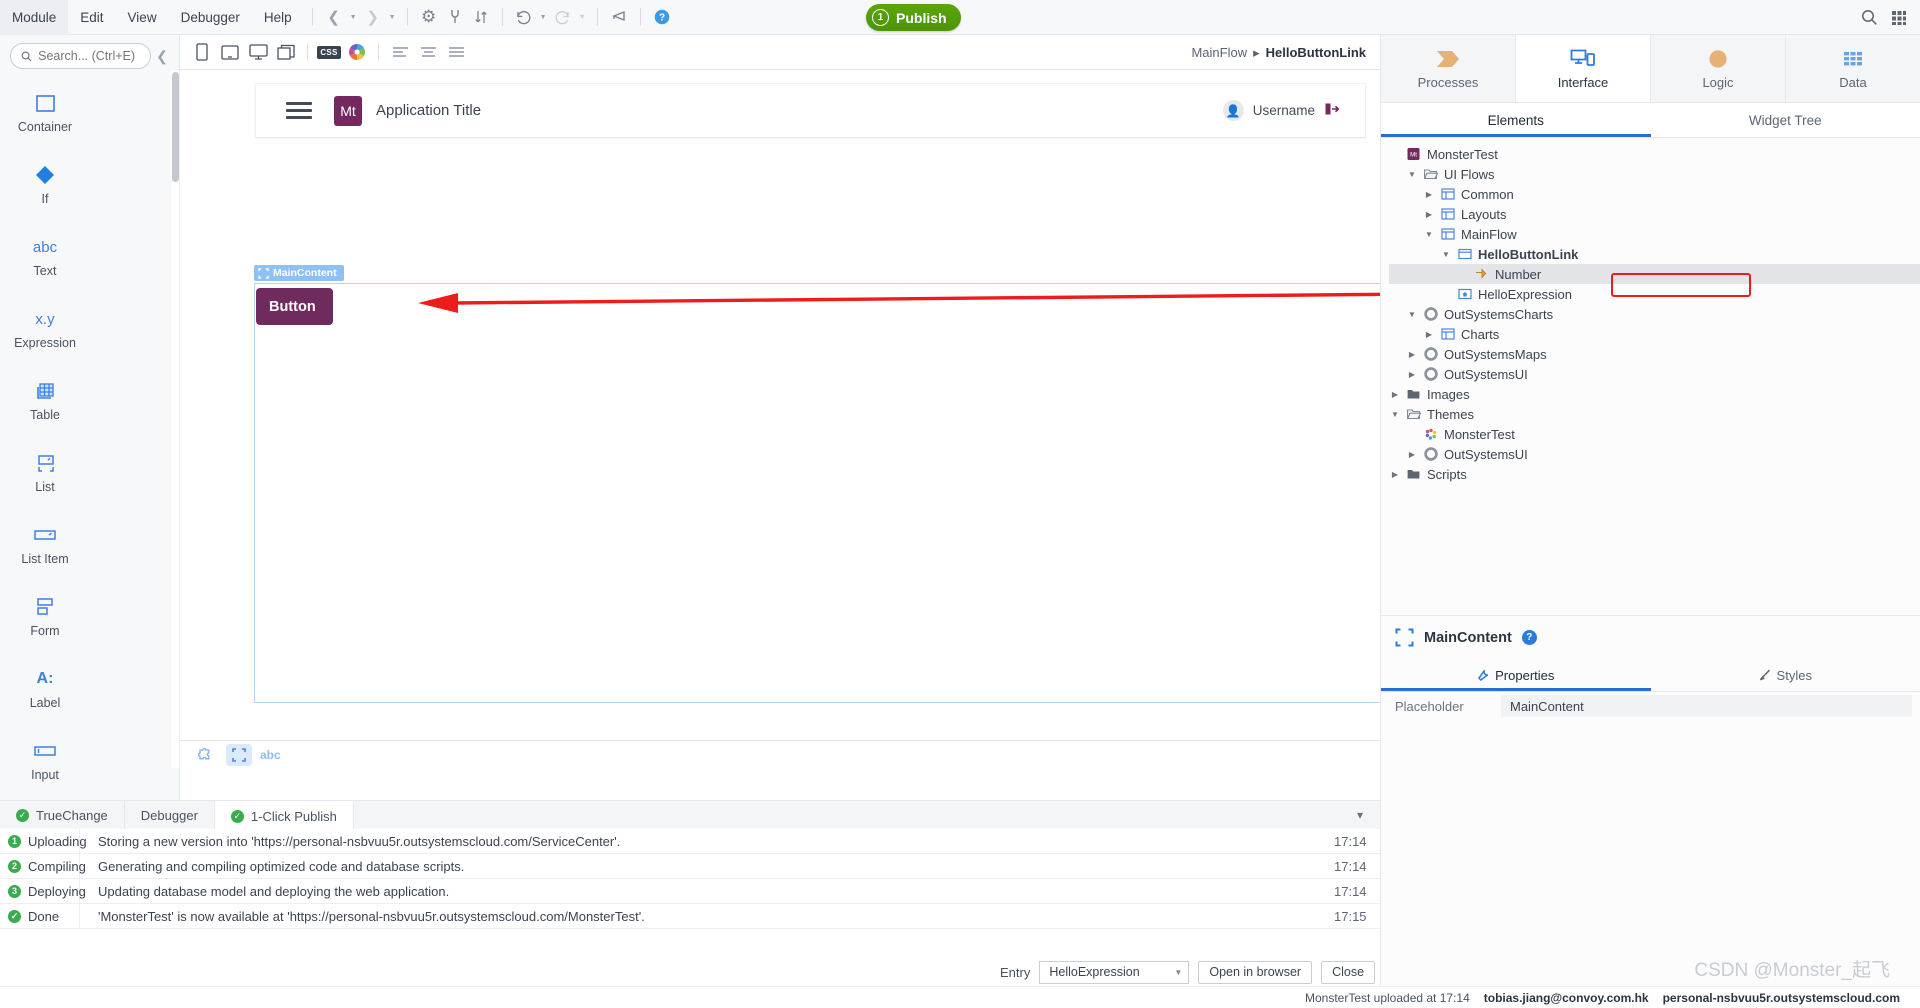 The width and height of the screenshot is (1920, 1008). Describe the element at coordinates (1899, 18) in the screenshot. I see `grid-menu-icon` at that location.